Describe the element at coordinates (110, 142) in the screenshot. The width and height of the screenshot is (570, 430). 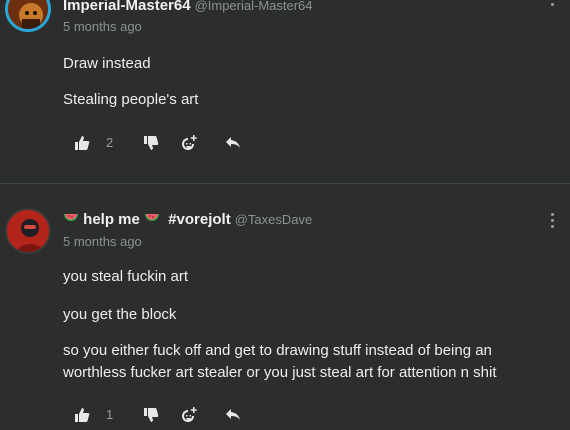
I see `like-count: 2` at that location.